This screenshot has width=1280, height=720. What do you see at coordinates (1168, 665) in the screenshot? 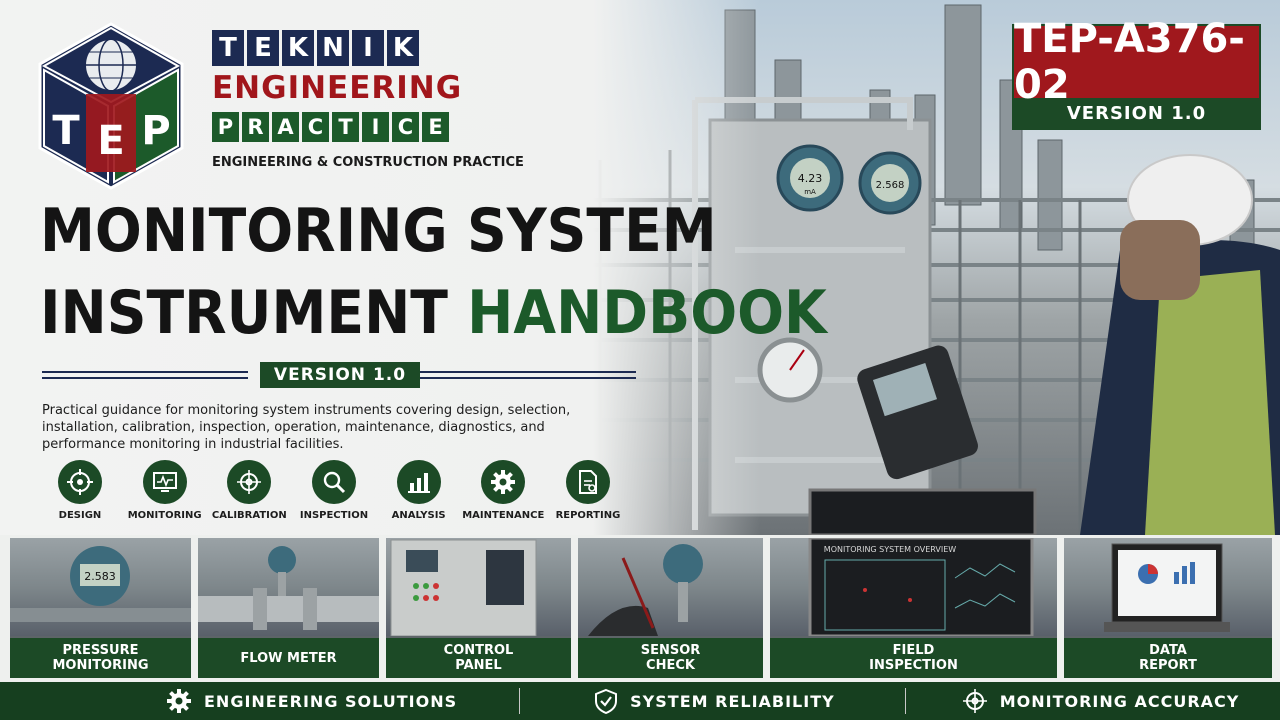
I see `card-caption-line: REPORT` at bounding box center [1168, 665].